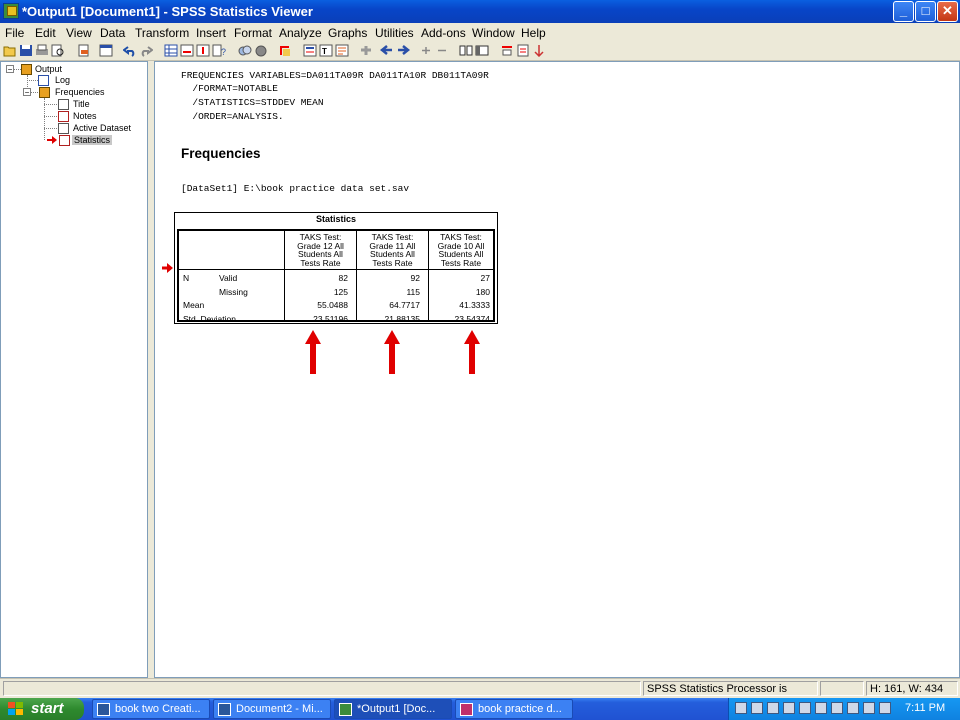 The width and height of the screenshot is (960, 720). Describe the element at coordinates (261, 50) in the screenshot. I see `hide-icon` at that location.